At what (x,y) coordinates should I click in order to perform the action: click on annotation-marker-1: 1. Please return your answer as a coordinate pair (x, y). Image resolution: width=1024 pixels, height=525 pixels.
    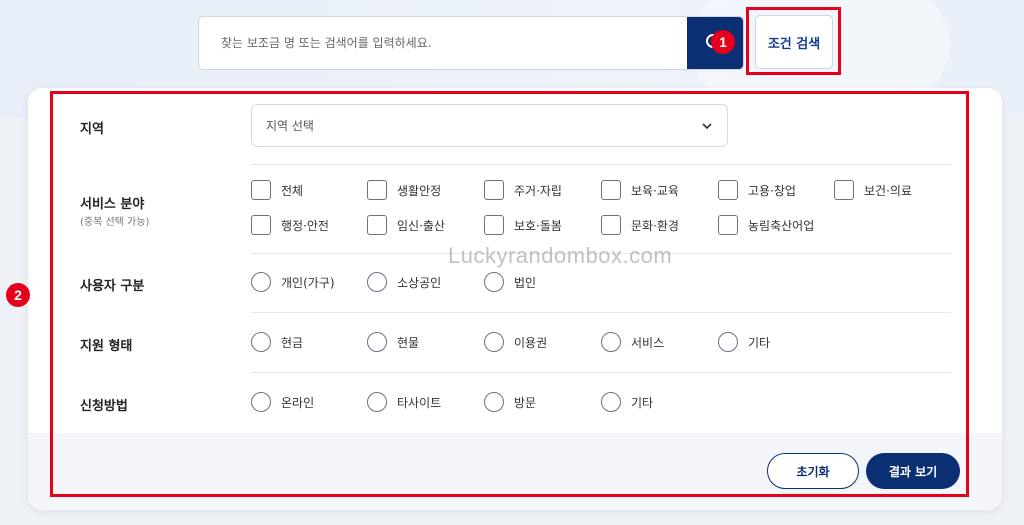
    Looking at the image, I should click on (723, 42).